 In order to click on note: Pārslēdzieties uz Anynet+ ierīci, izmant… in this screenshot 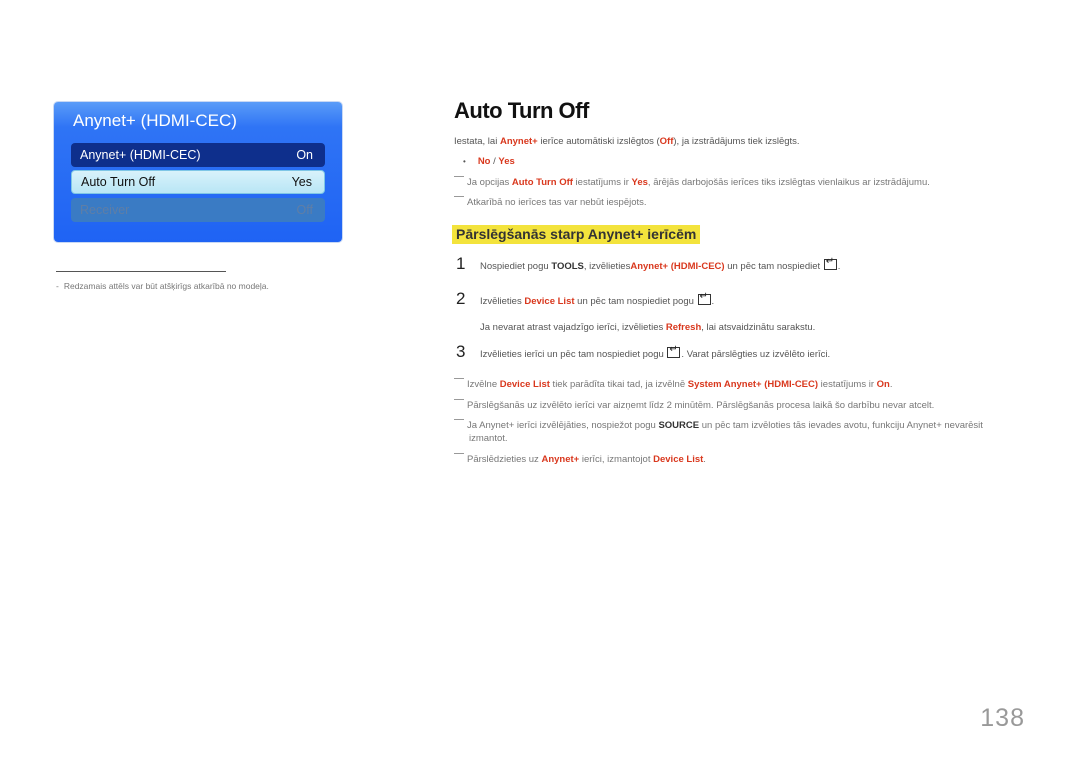, I will do `click(580, 459)`.